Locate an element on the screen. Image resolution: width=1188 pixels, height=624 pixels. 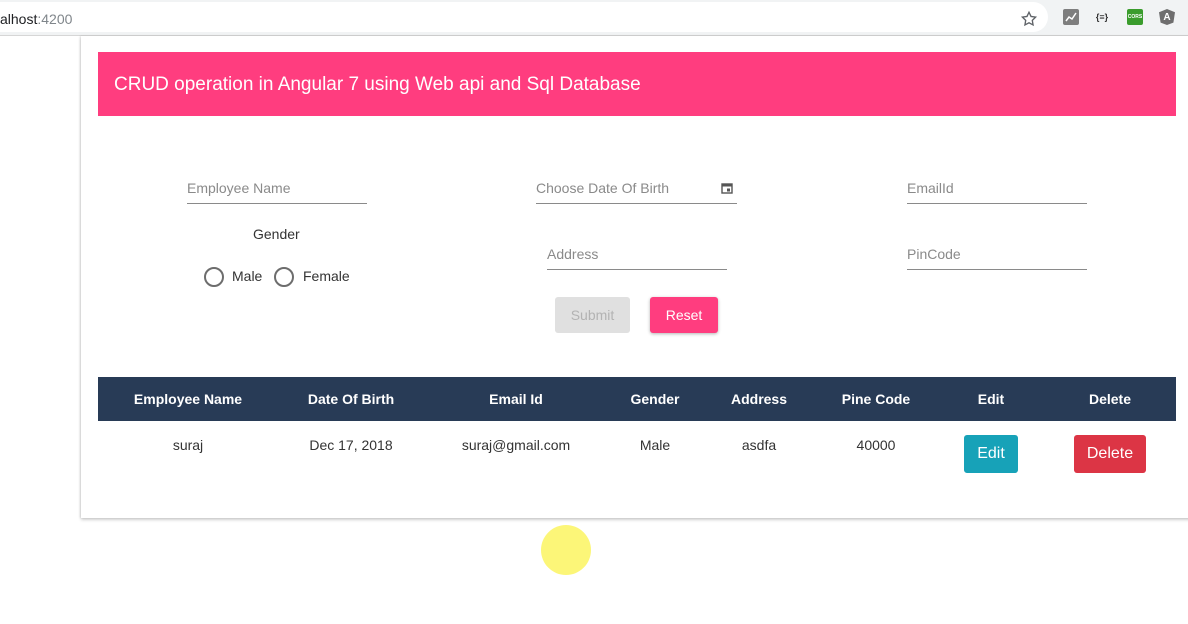
cell-email: suraj@gmail.com is located at coordinates (516, 445).